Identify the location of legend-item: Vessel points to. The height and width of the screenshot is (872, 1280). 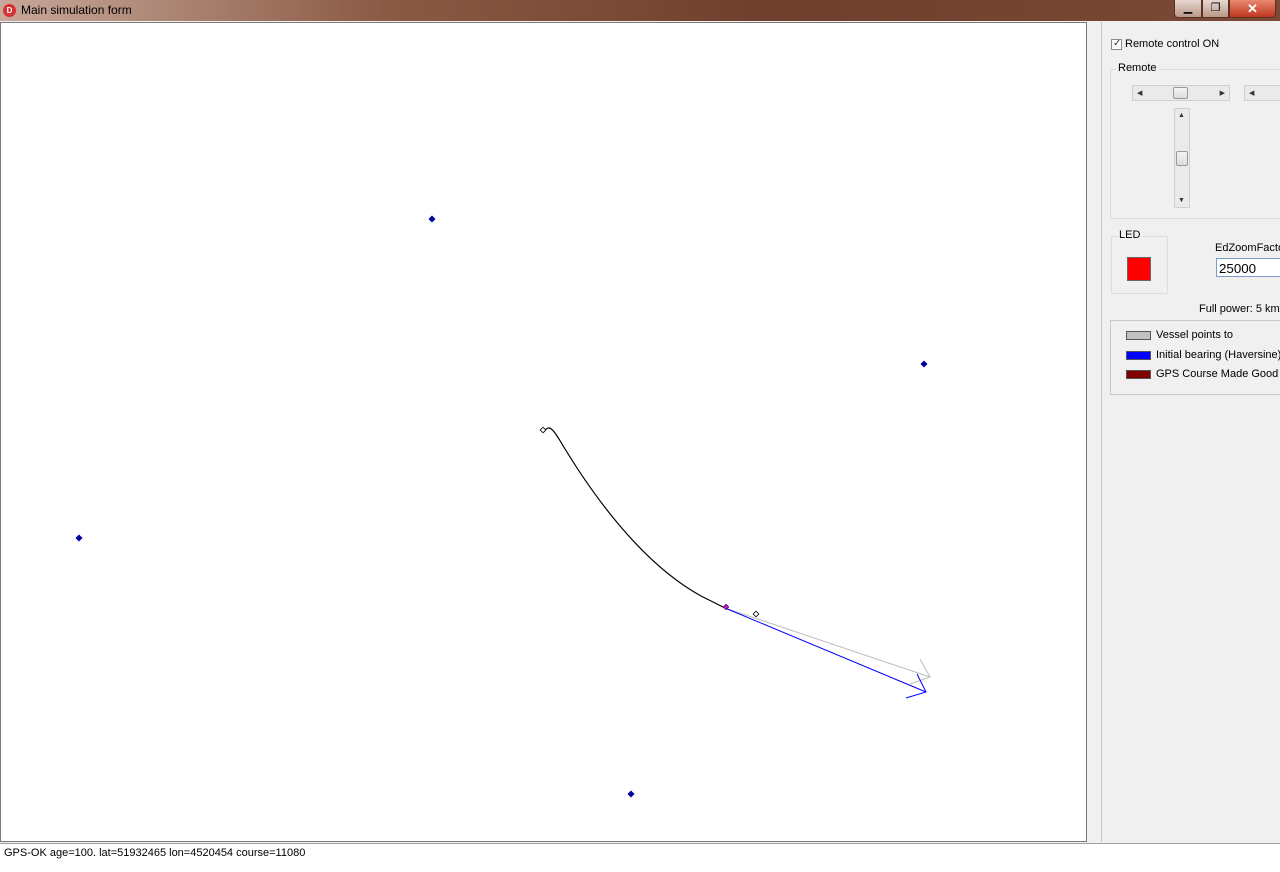
(1179, 335).